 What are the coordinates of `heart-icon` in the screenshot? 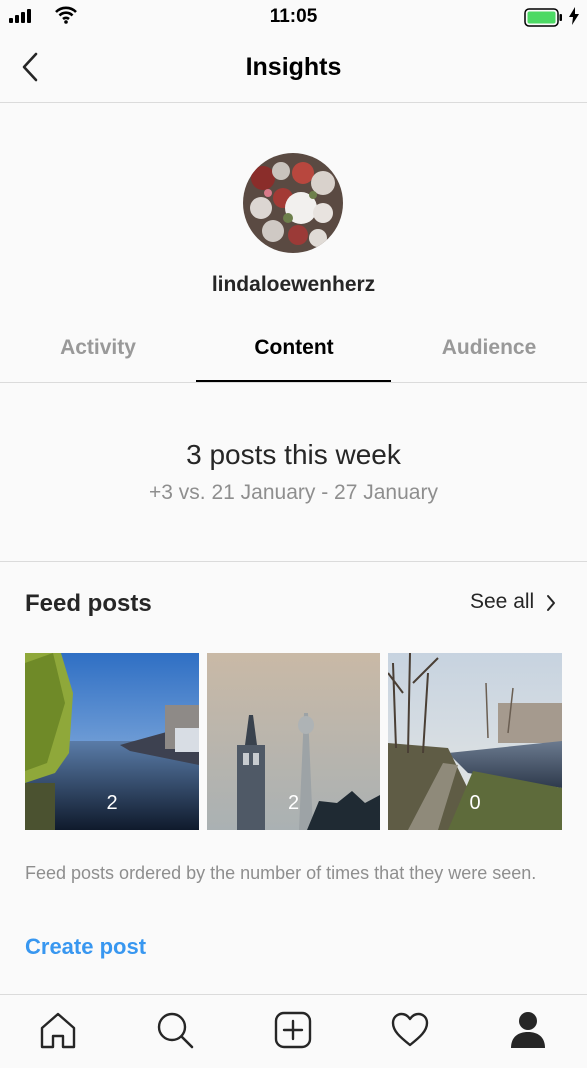 It's located at (410, 1029).